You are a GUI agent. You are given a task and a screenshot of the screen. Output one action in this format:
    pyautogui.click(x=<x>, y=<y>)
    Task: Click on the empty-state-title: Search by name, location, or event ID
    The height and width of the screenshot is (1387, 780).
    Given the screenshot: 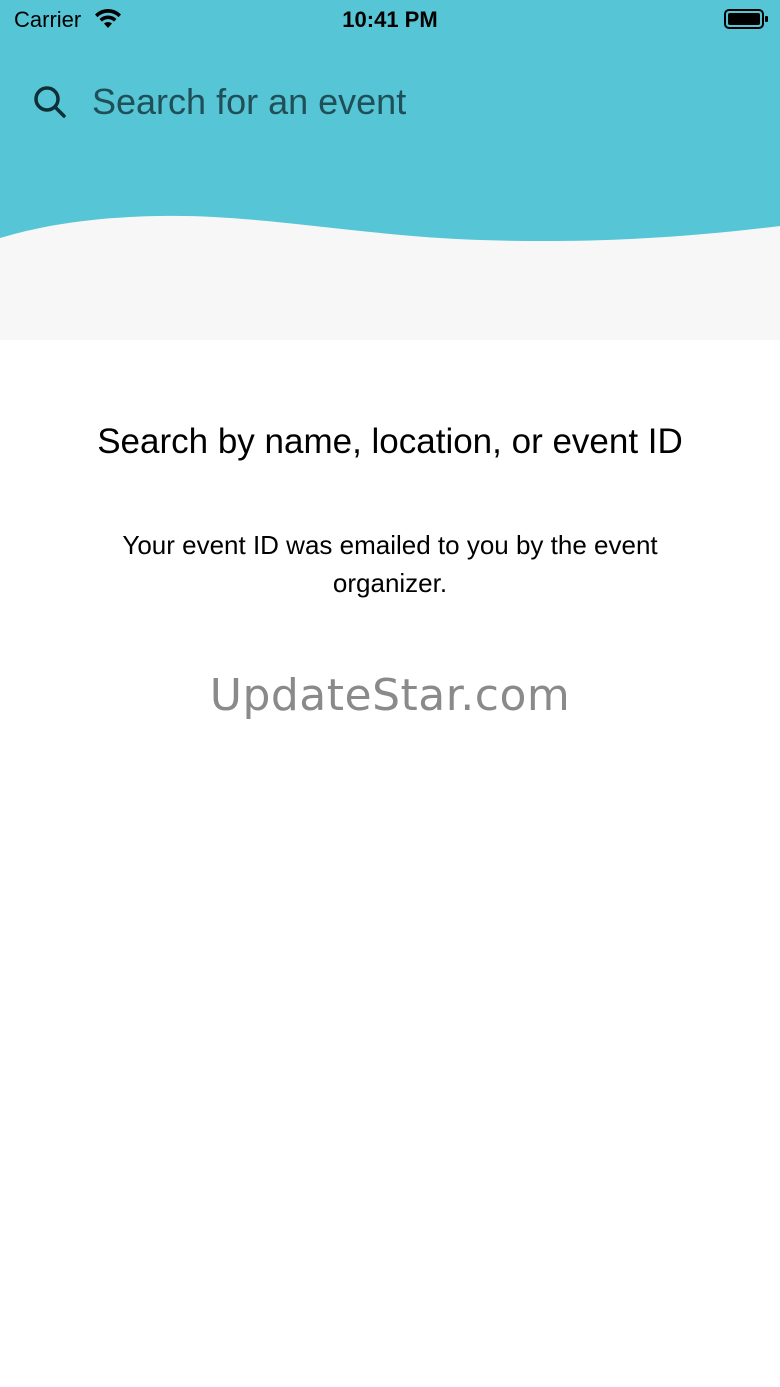 What is the action you would take?
    pyautogui.click(x=390, y=441)
    